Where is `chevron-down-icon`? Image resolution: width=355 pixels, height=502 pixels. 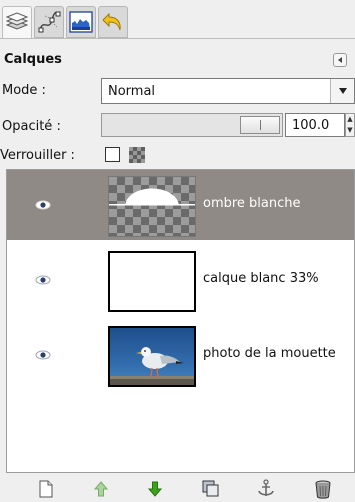
chevron-down-icon is located at coordinates (342, 91).